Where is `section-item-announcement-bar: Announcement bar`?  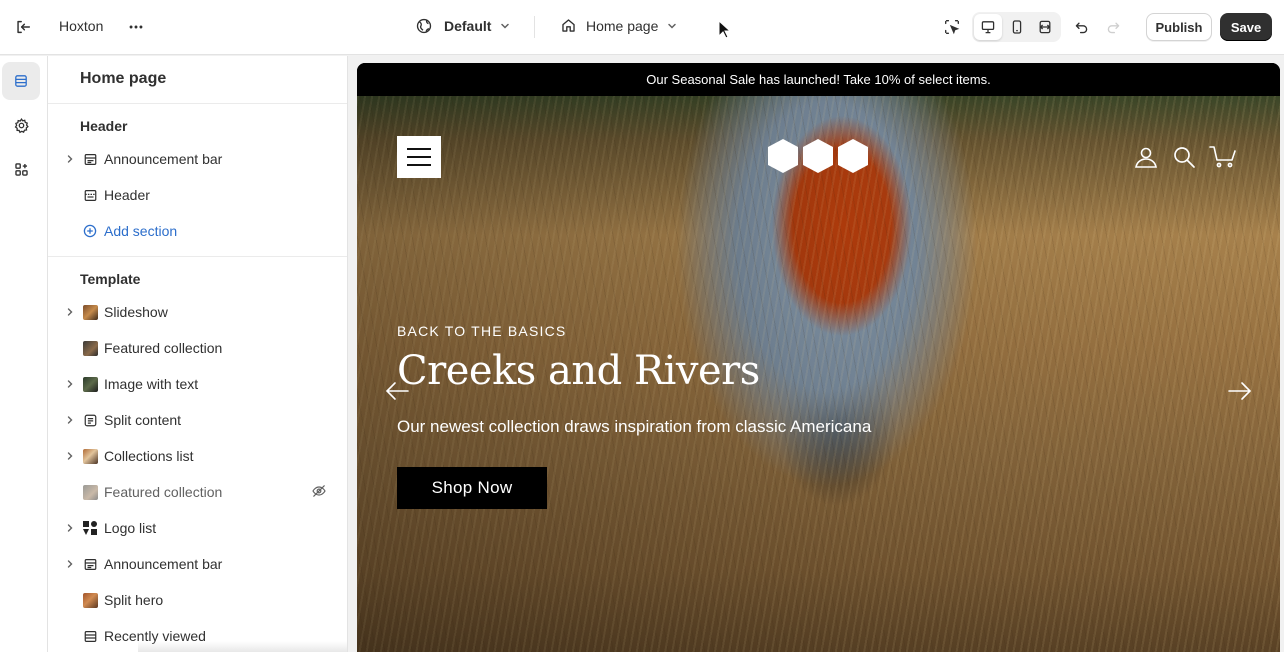
section-item-announcement-bar: Announcement bar is located at coordinates (197, 159).